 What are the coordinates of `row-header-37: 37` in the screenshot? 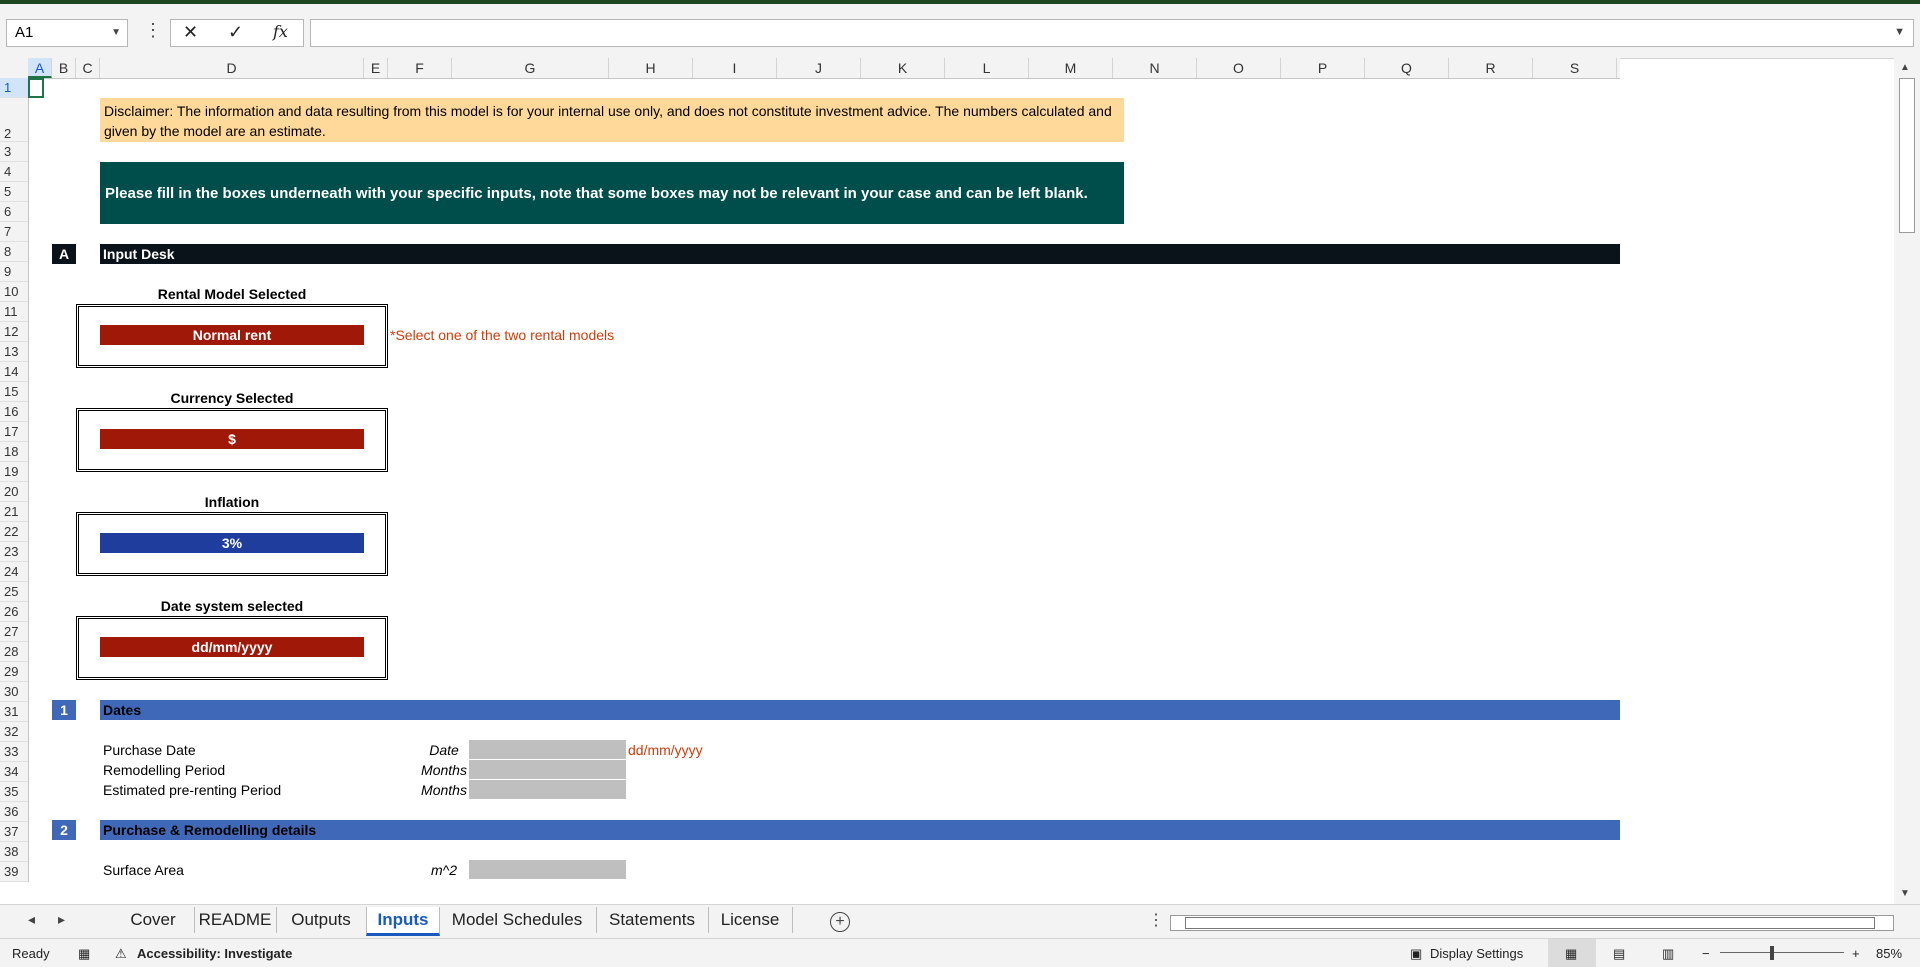 It's located at (14, 832).